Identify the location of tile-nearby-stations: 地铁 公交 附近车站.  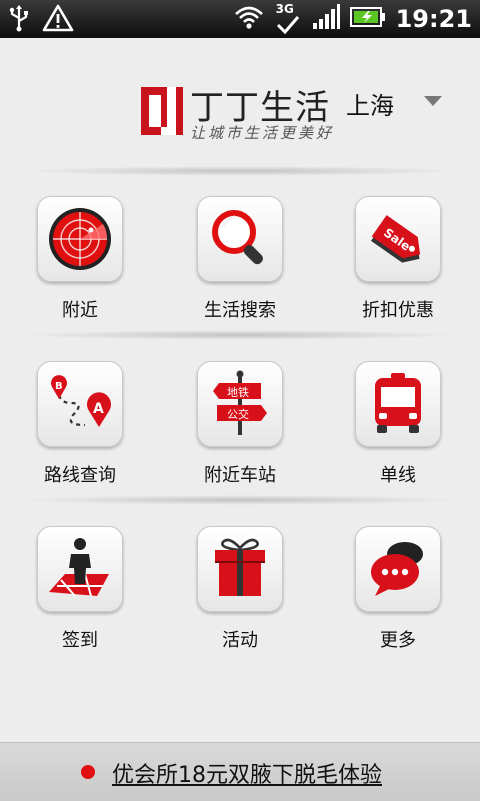
(240, 424).